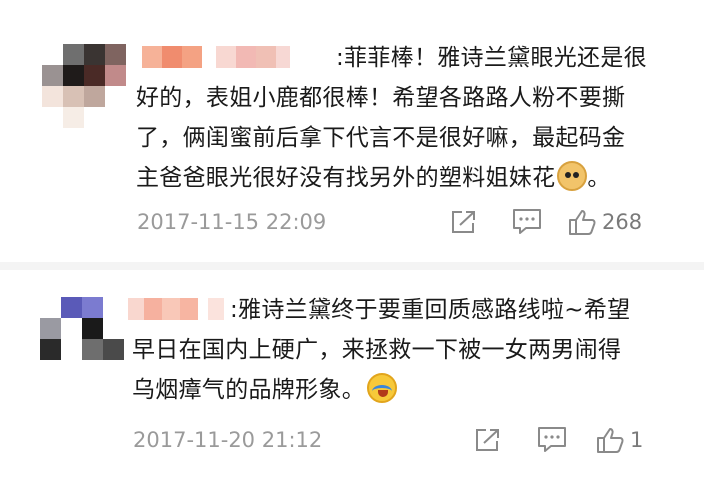 The height and width of the screenshot is (483, 704). Describe the element at coordinates (622, 222) in the screenshot. I see `like-count: 268` at that location.